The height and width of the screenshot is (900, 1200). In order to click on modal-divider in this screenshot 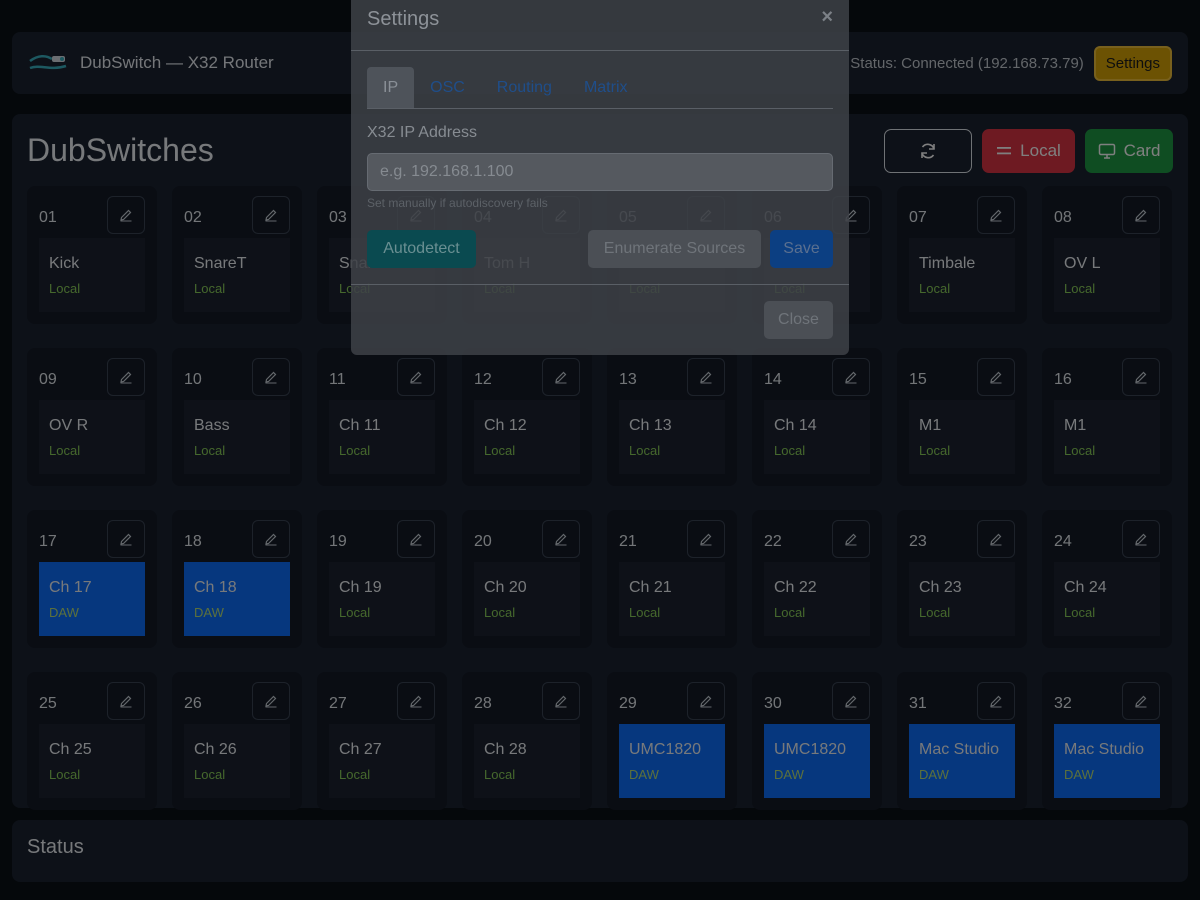, I will do `click(600, 50)`.